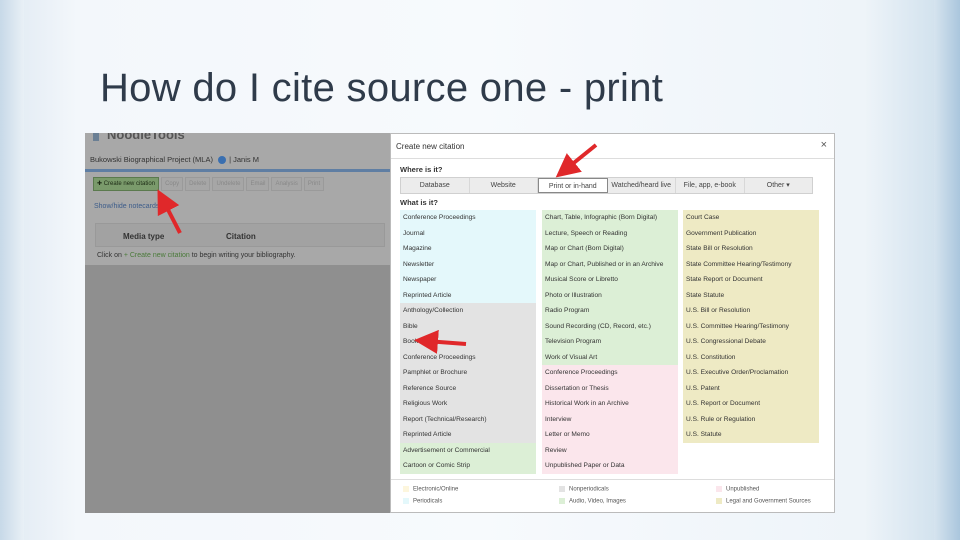 The width and height of the screenshot is (960, 540). I want to click on arrow-to-book, so click(440, 341).